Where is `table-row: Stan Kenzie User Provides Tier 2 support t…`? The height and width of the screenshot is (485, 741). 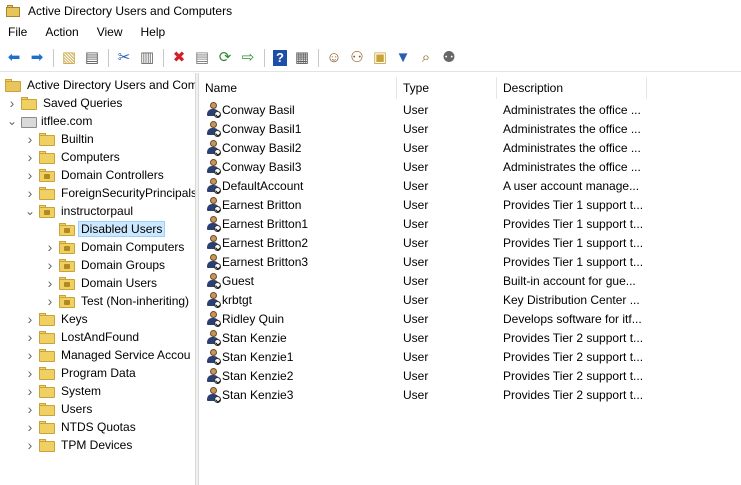
table-row: Stan Kenzie User Provides Tier 2 support t… is located at coordinates (470, 337).